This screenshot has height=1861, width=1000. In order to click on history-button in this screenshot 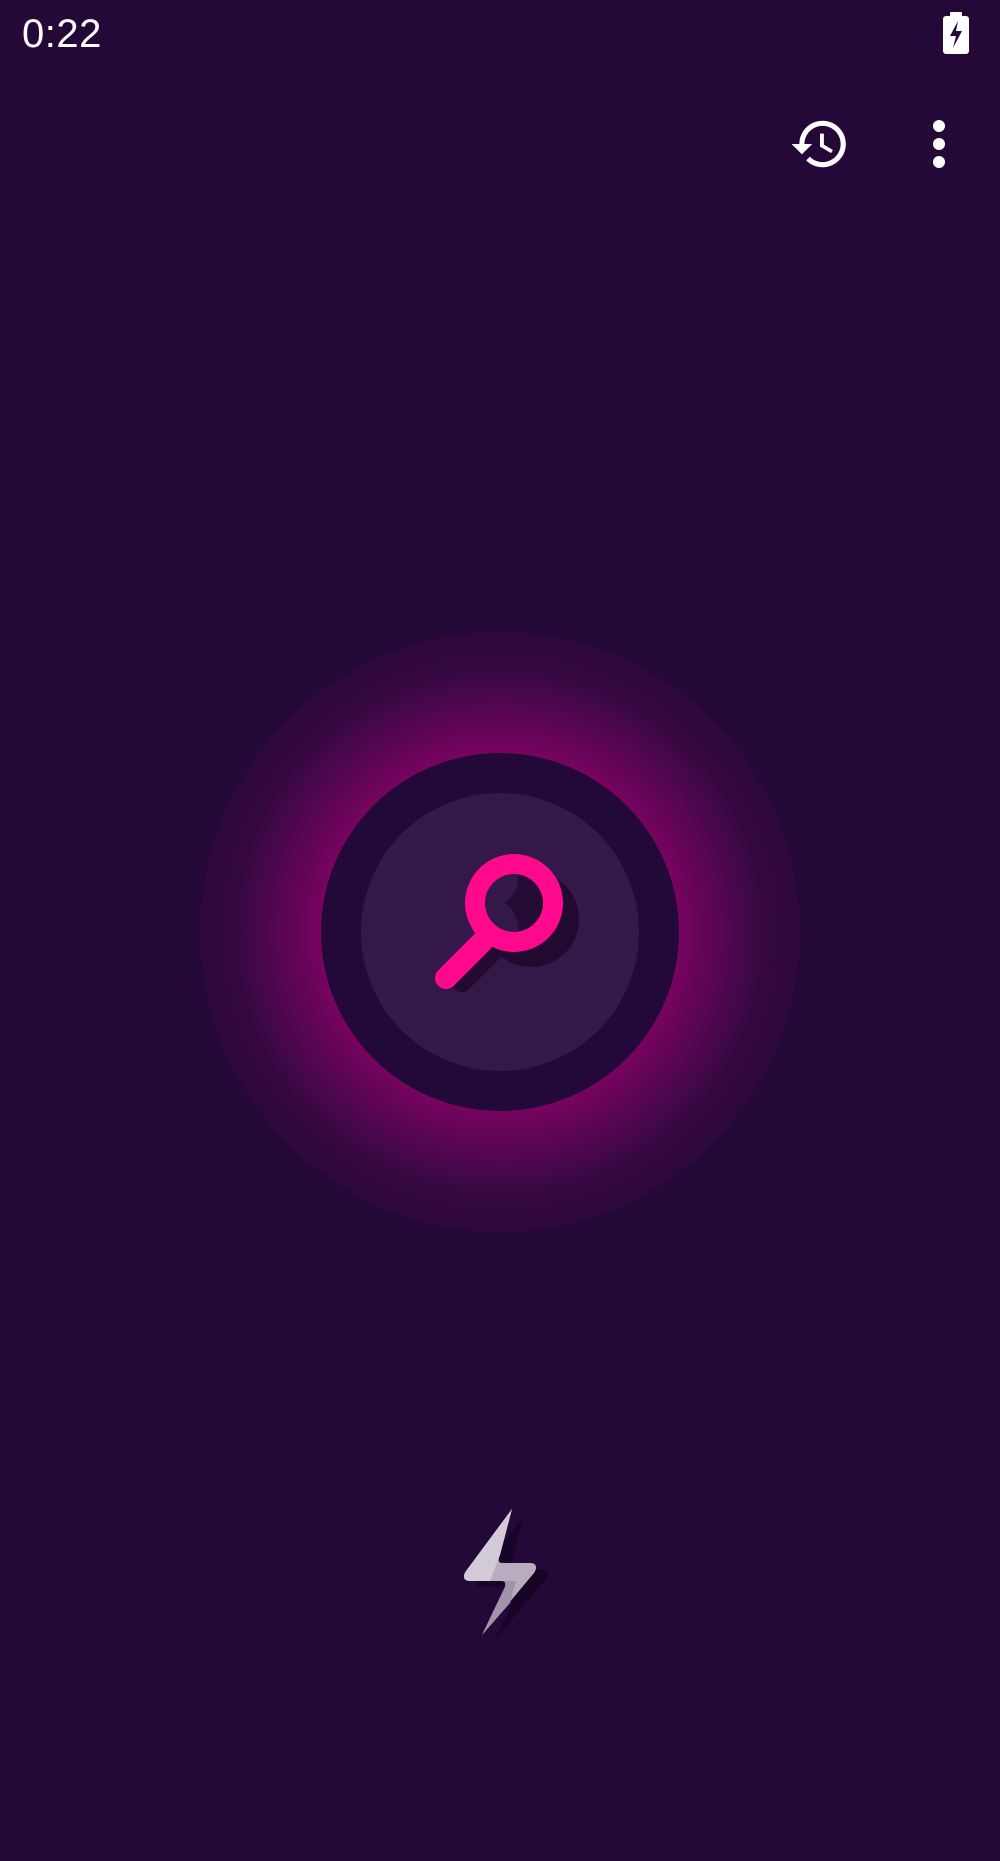, I will do `click(820, 144)`.